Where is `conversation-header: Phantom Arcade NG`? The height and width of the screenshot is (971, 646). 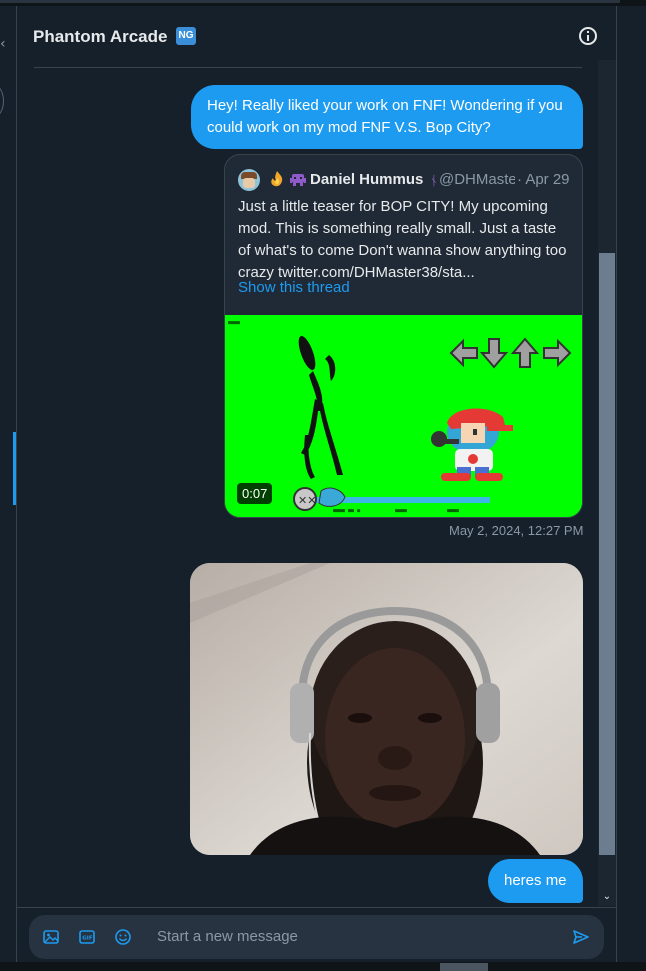 conversation-header: Phantom Arcade NG is located at coordinates (318, 44).